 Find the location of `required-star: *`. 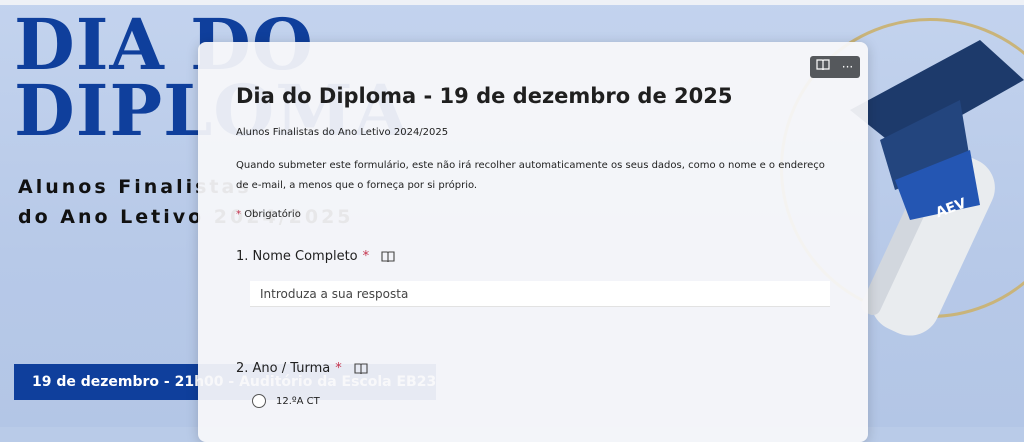

required-star: * is located at coordinates (238, 214).